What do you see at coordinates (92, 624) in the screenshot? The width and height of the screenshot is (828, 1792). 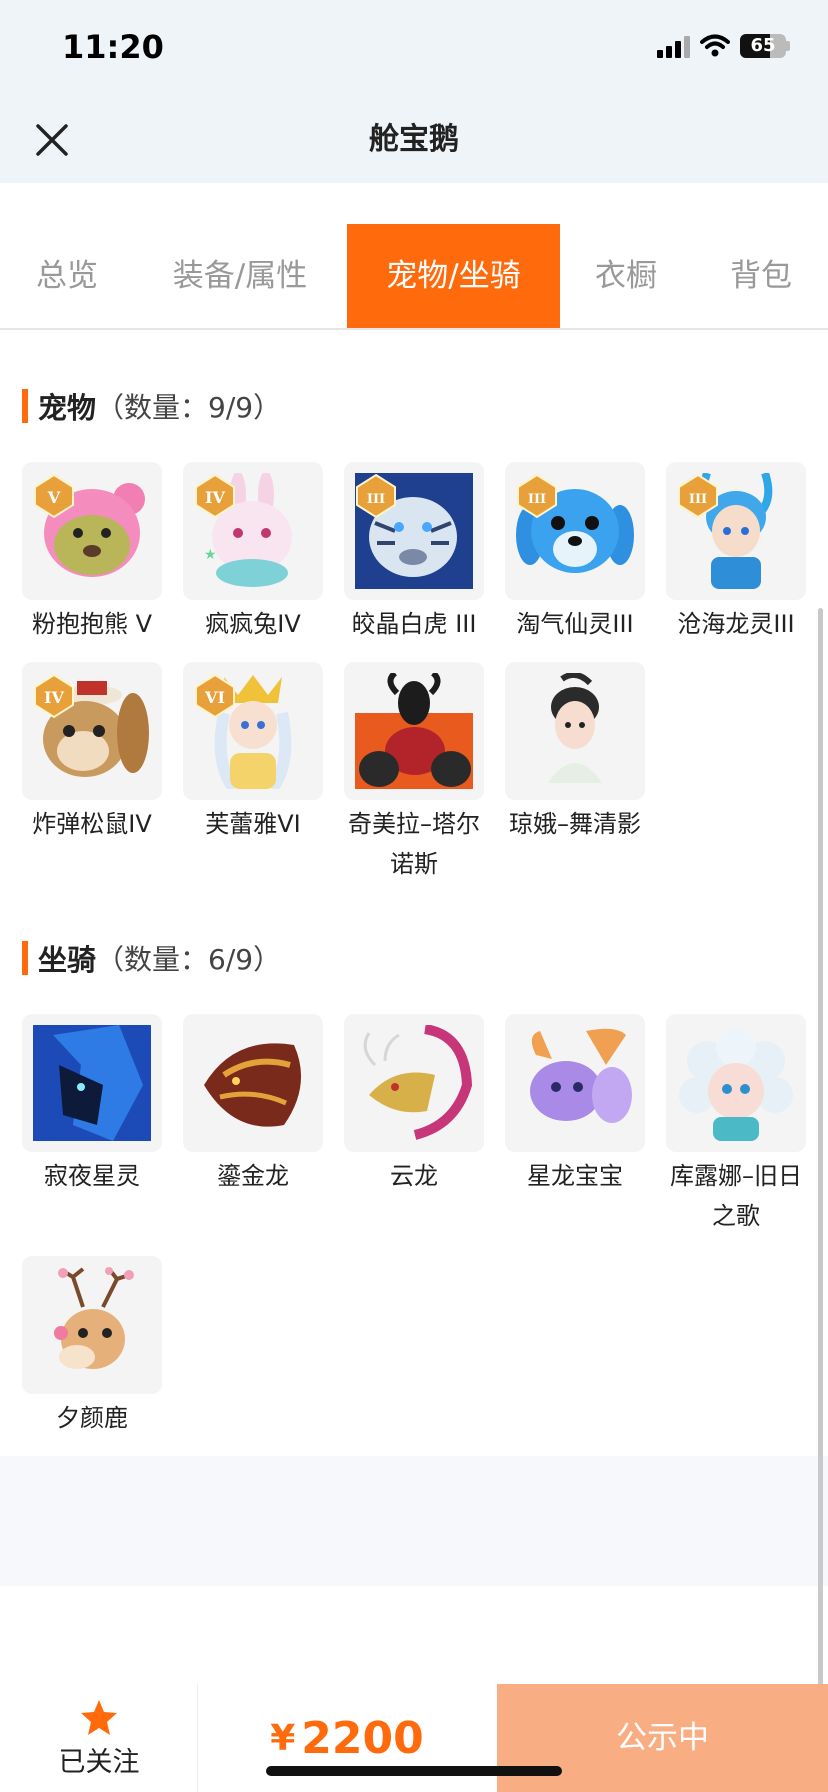 I see `pet-name: 粉抱抱熊 V` at bounding box center [92, 624].